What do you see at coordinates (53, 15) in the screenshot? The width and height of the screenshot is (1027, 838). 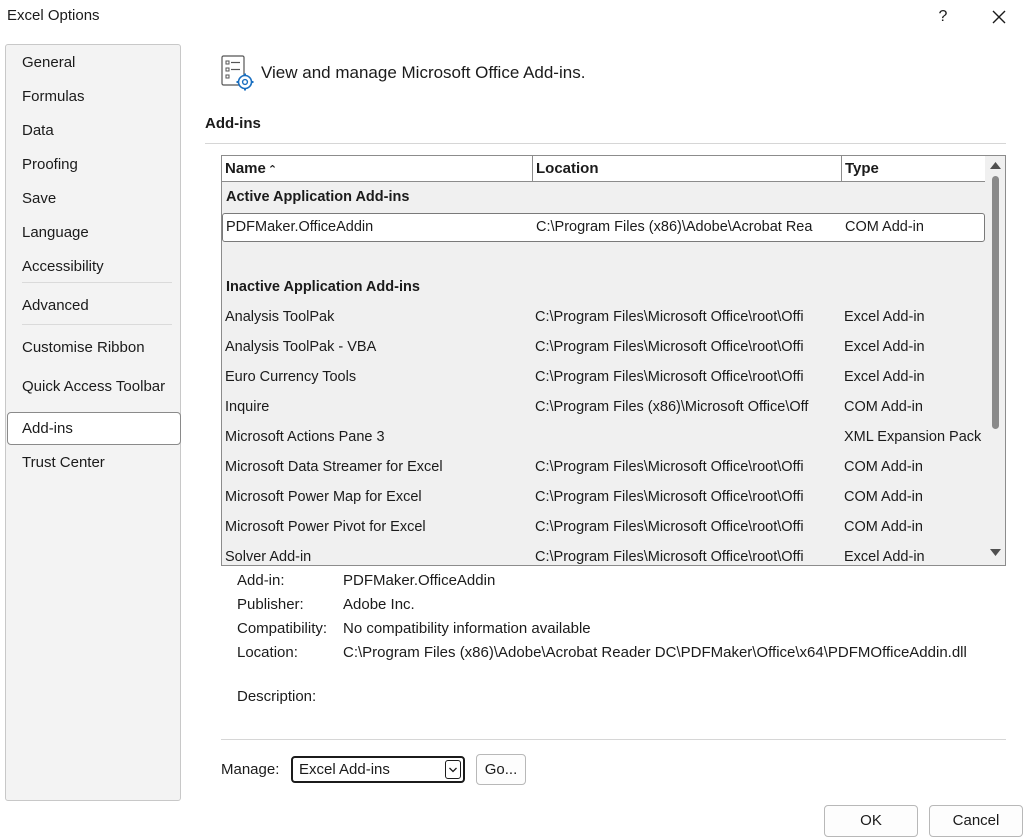 I see `dialog-title: Excel Options` at bounding box center [53, 15].